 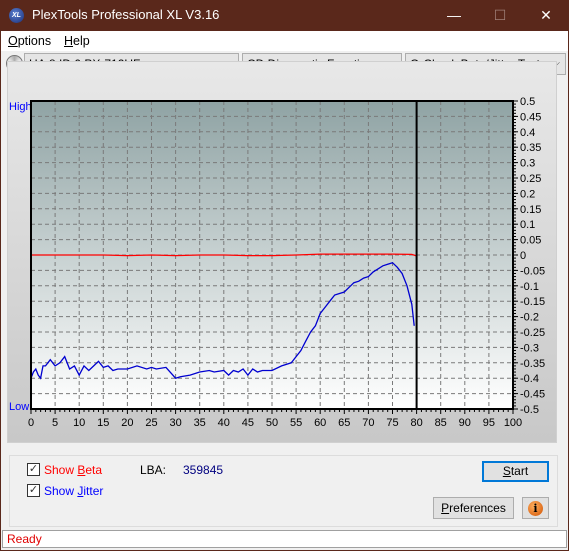 What do you see at coordinates (515, 471) in the screenshot?
I see `start-button: Start` at bounding box center [515, 471].